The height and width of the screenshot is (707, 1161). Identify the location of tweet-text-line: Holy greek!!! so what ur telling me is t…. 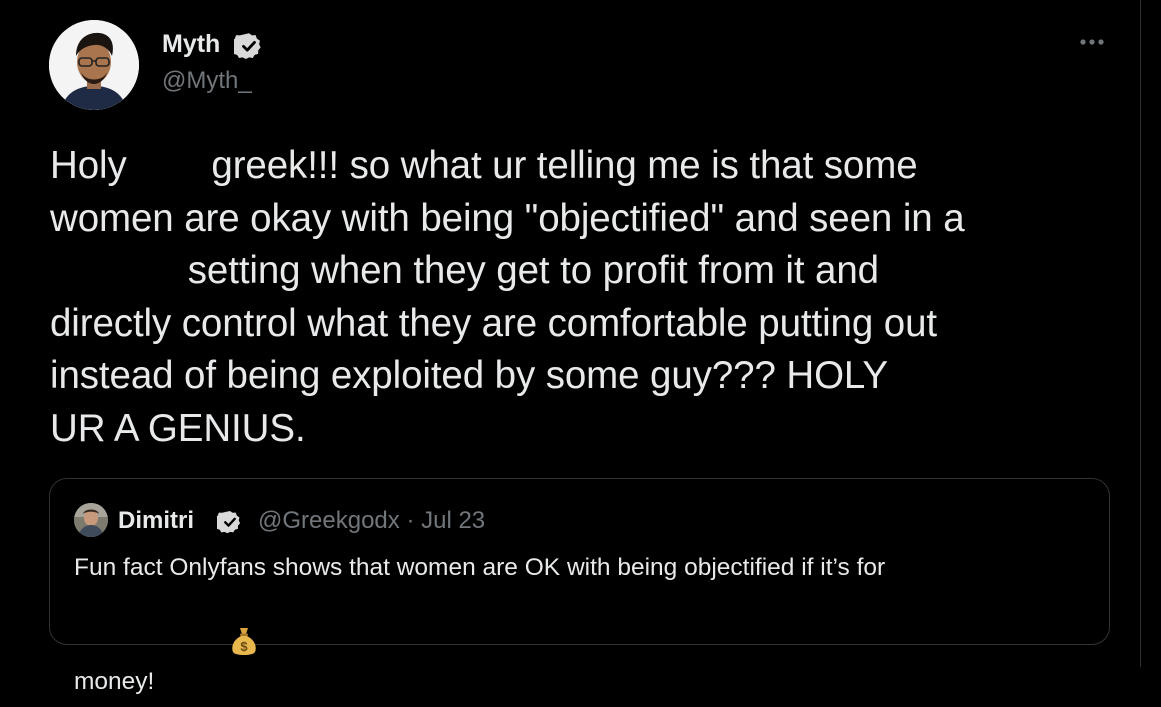
(484, 165).